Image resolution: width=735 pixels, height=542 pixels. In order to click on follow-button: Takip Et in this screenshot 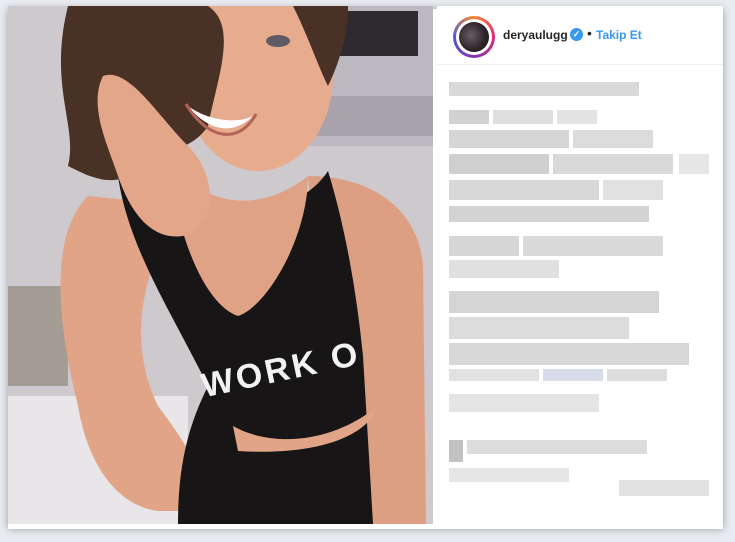, I will do `click(619, 35)`.